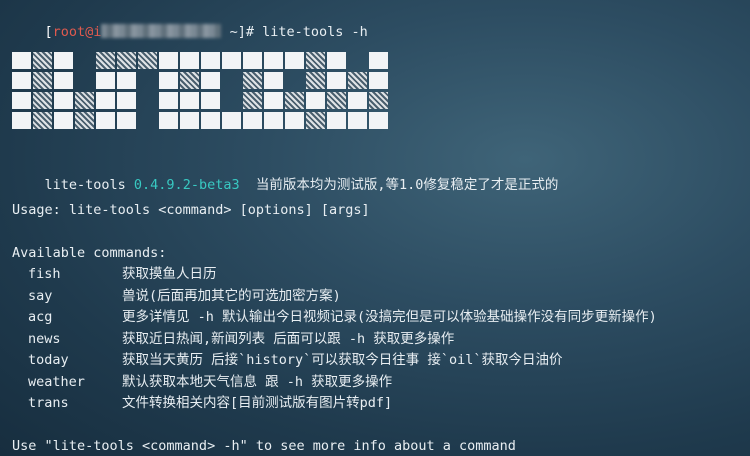 The width and height of the screenshot is (750, 456). I want to click on prompt-command: lite-tools -h, so click(315, 32).